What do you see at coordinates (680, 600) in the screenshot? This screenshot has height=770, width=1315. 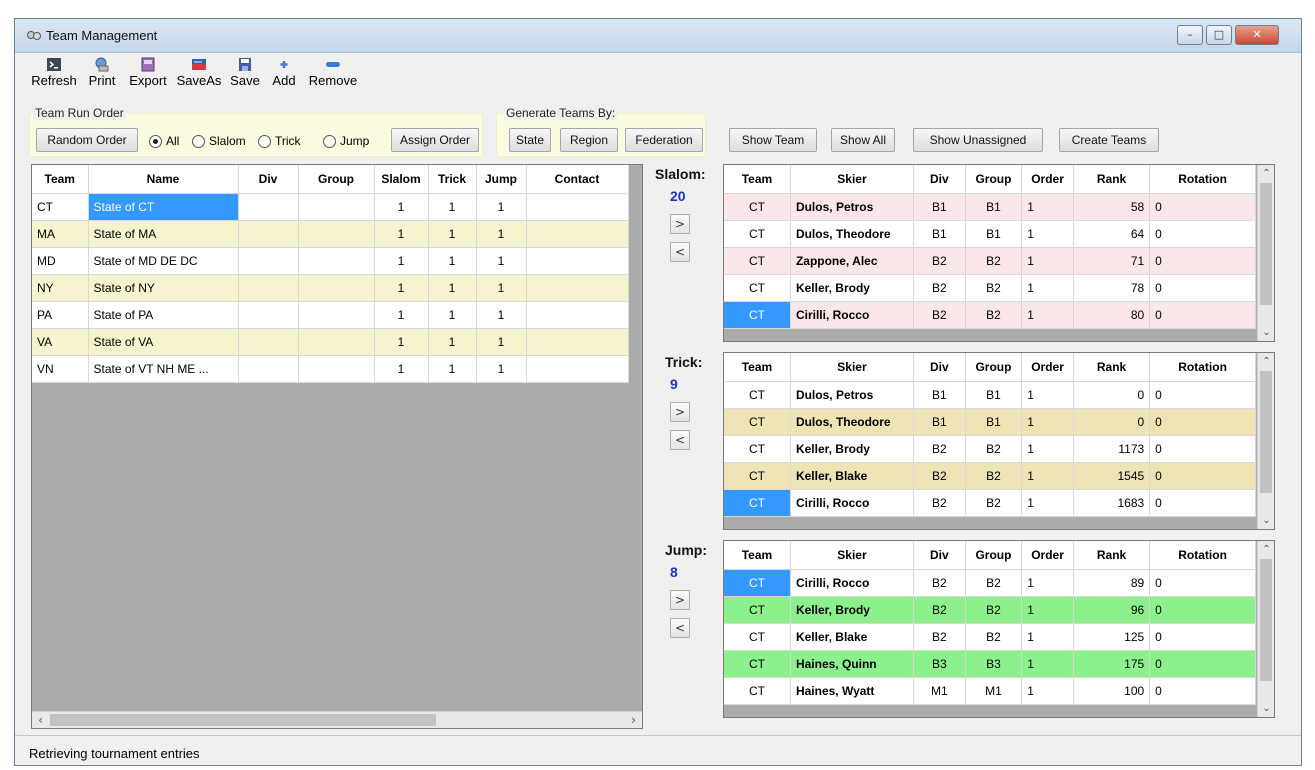 I see `move-right-button: >` at bounding box center [680, 600].